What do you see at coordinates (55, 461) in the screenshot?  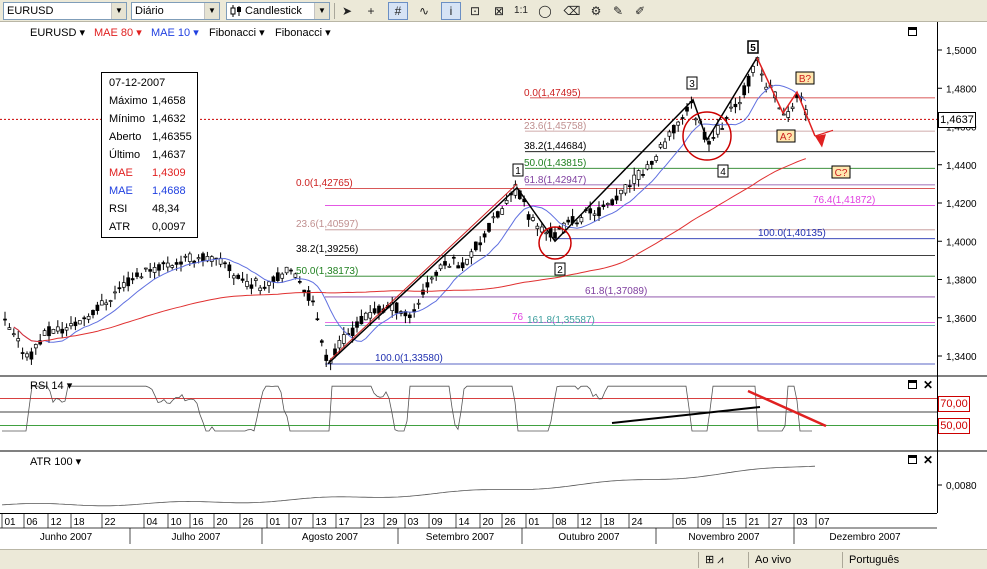 I see `atr-panel-label: ATR 100 ▾` at bounding box center [55, 461].